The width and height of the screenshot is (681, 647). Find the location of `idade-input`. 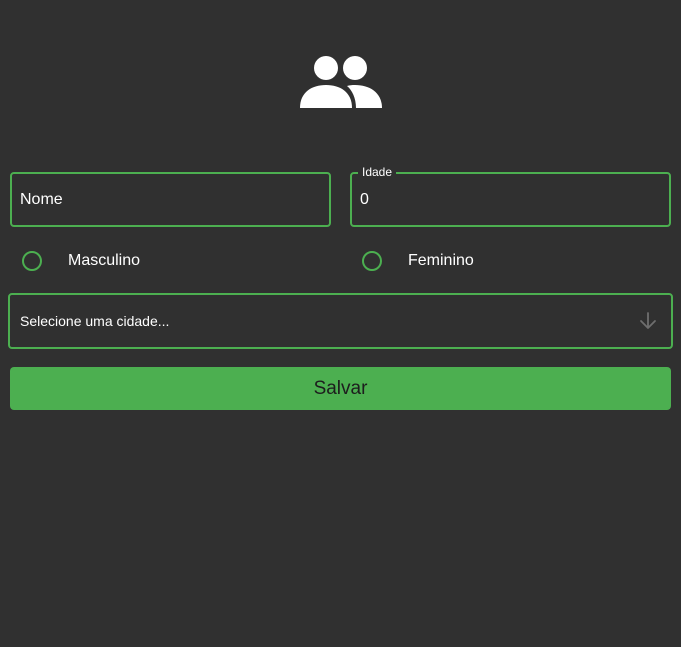

idade-input is located at coordinates (510, 199).